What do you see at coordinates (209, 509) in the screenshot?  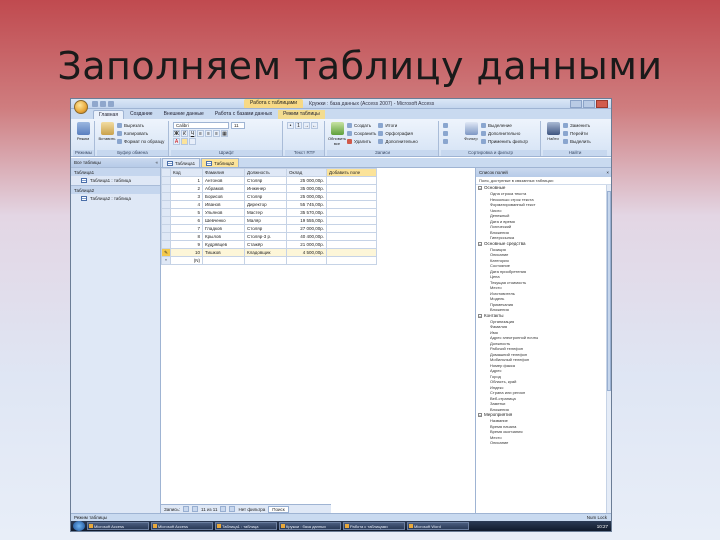 I see `record-position: 11 из 11` at bounding box center [209, 509].